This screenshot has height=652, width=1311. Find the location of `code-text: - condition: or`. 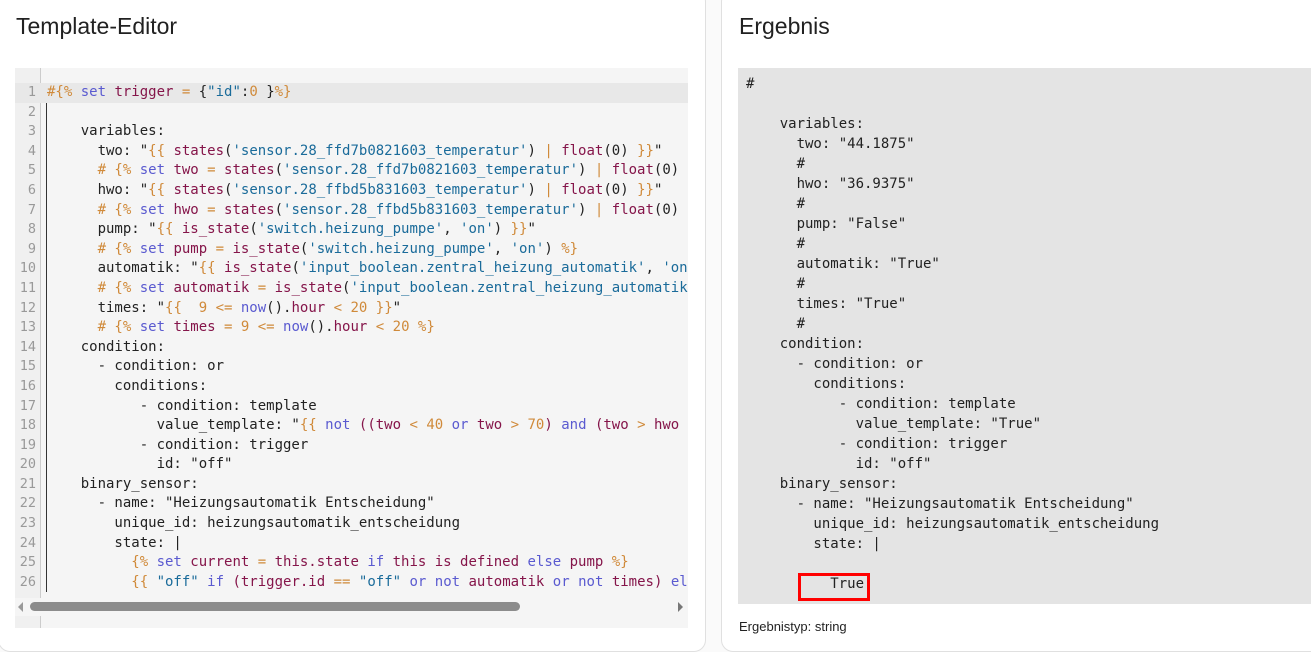

code-text: - condition: or is located at coordinates (135, 367).